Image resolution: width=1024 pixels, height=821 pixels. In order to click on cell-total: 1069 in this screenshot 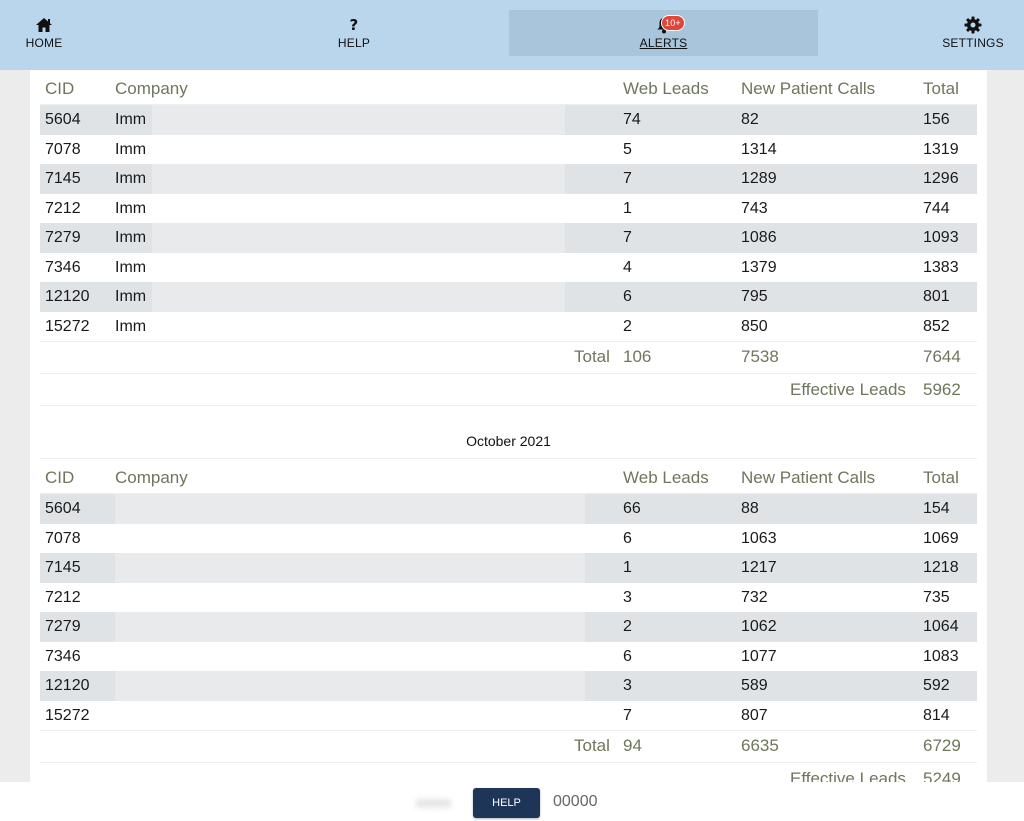, I will do `click(941, 538)`.